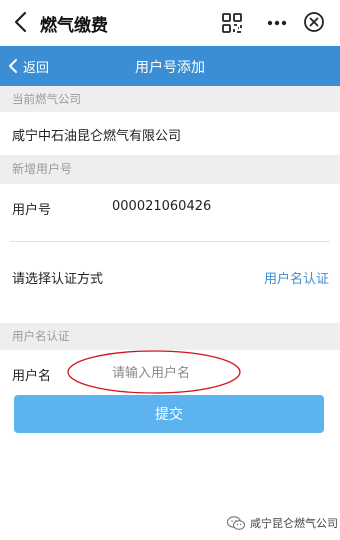  Describe the element at coordinates (161, 206) in the screenshot. I see `account-number-value: 000021060426` at that location.